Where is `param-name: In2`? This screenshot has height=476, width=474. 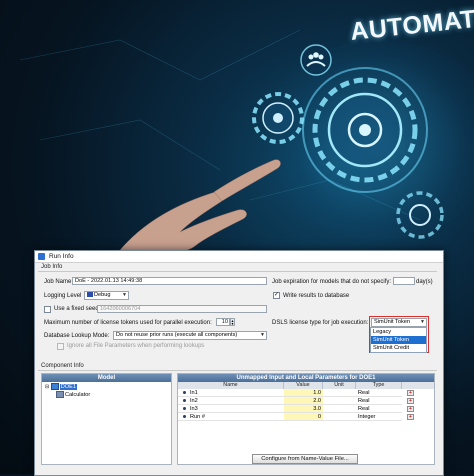
param-name: In2 is located at coordinates (194, 401).